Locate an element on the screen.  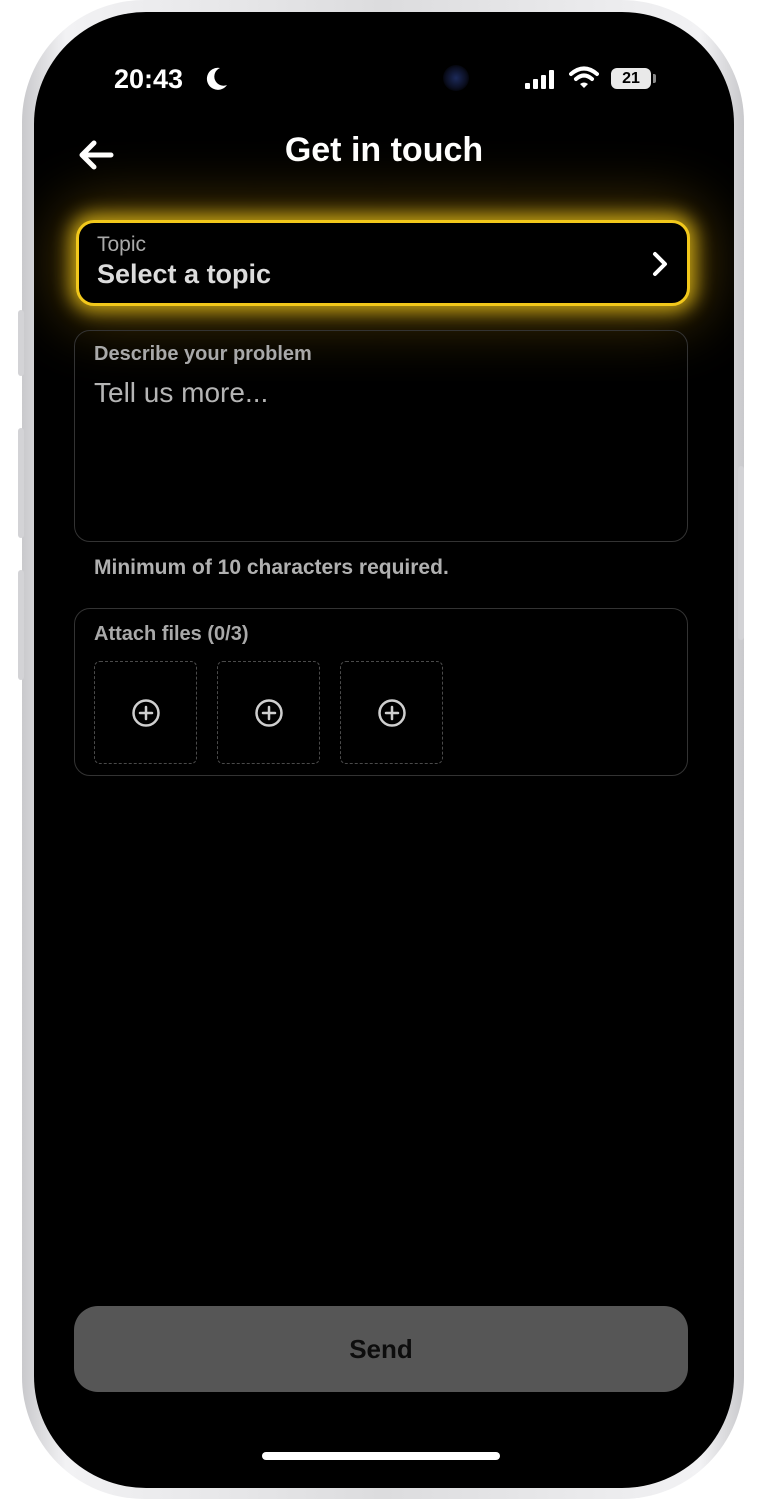
home-indicator is located at coordinates (381, 1456).